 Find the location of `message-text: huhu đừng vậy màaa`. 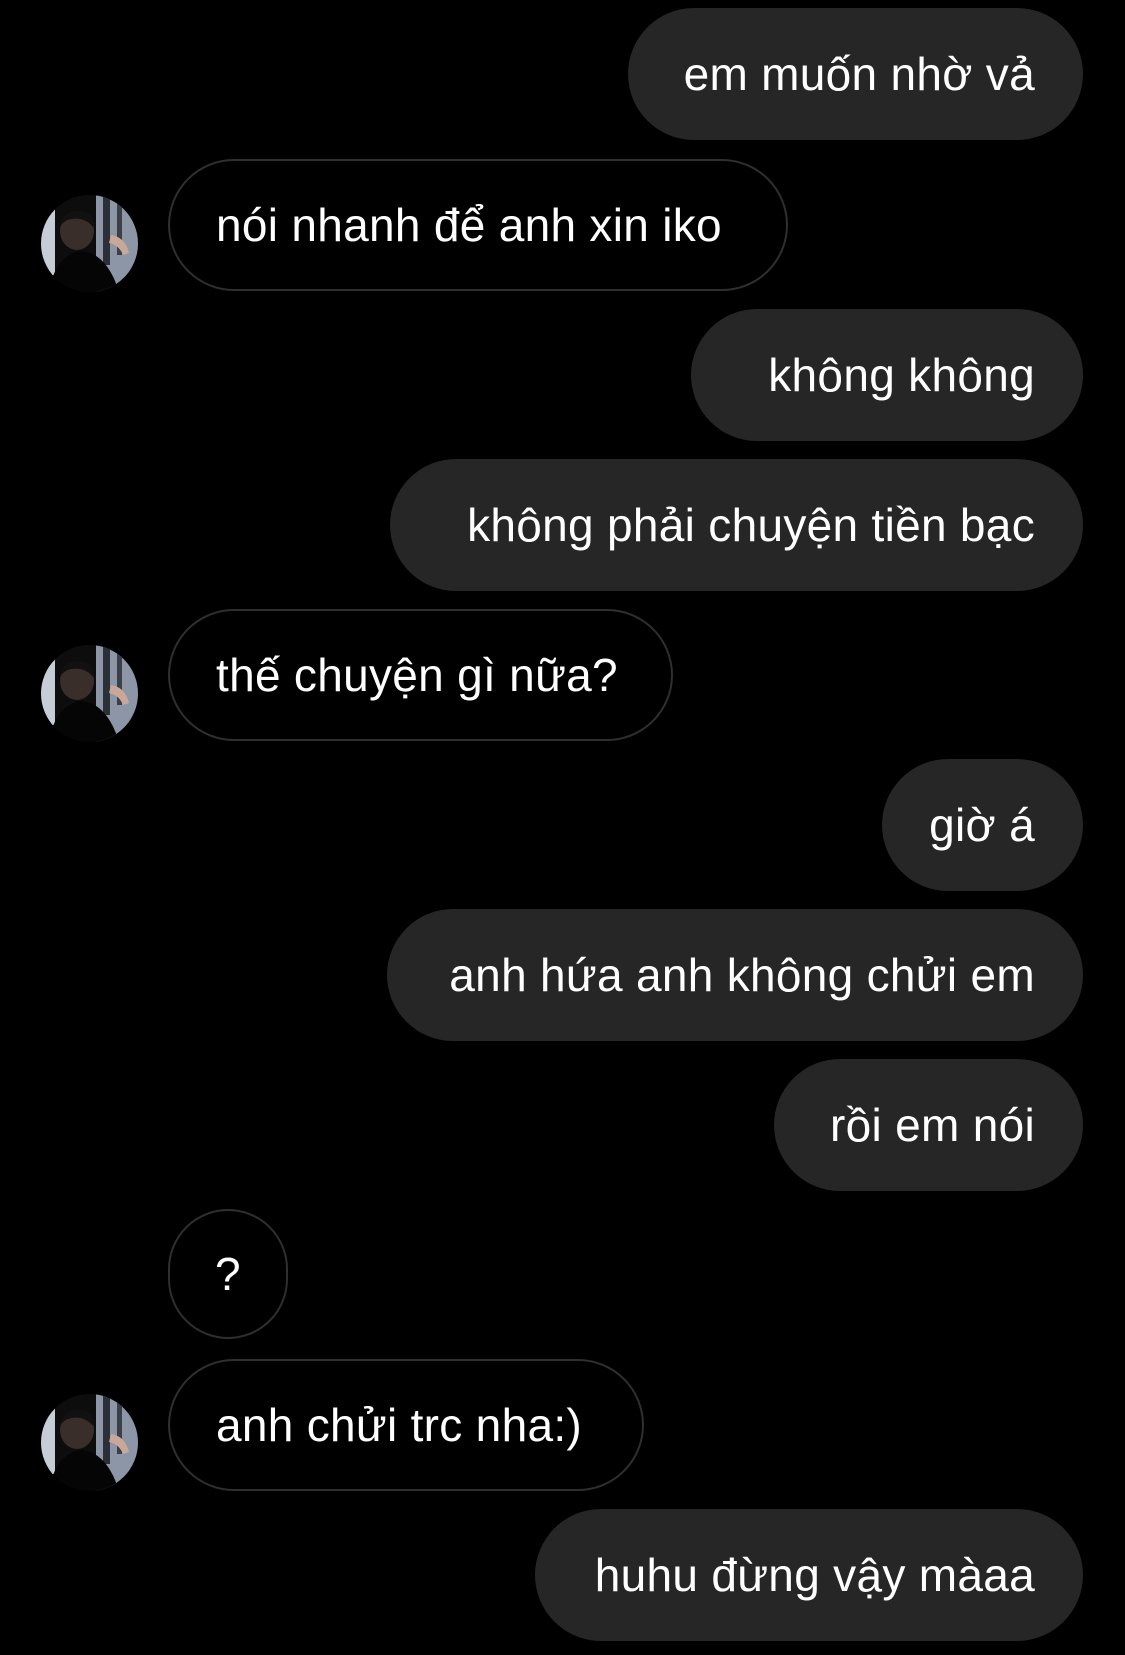

message-text: huhu đừng vậy màaa is located at coordinates (814, 1575).